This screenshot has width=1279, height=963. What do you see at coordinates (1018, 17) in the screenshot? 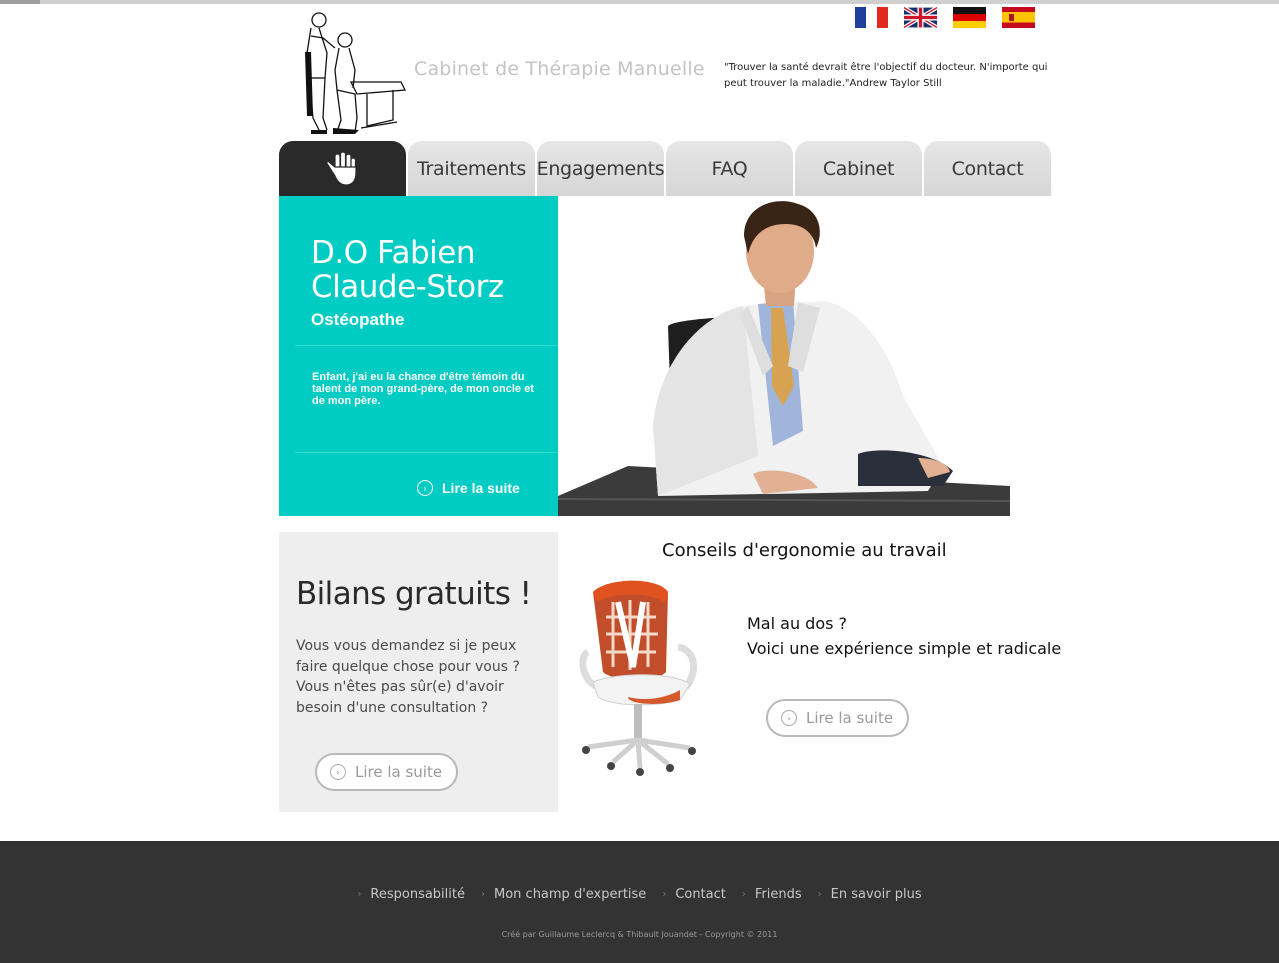
I see `flag-spain-icon` at bounding box center [1018, 17].